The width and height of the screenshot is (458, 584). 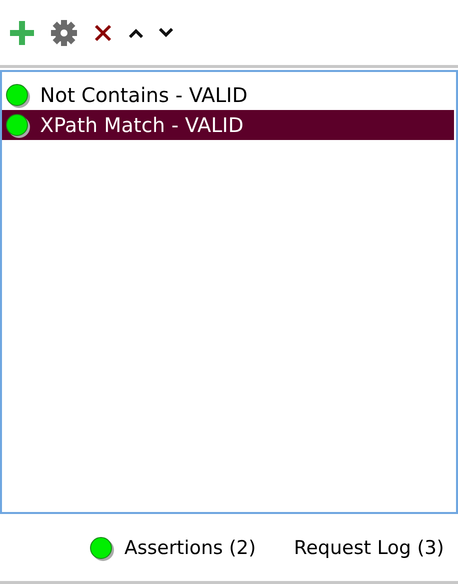 What do you see at coordinates (166, 33) in the screenshot?
I see `move-down-icon` at bounding box center [166, 33].